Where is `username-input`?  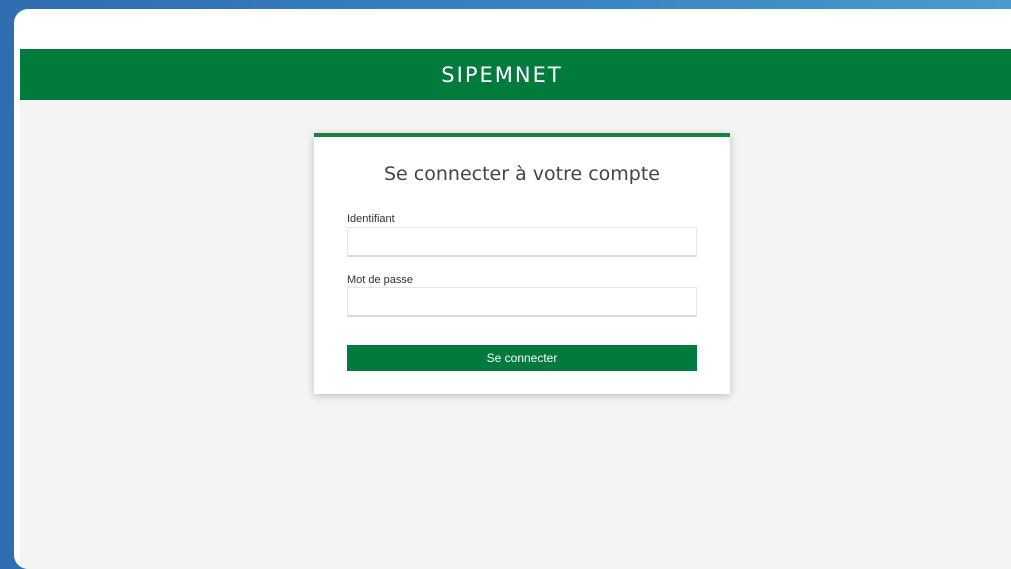
username-input is located at coordinates (522, 242).